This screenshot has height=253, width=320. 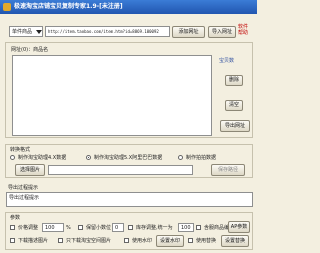 What do you see at coordinates (39, 32) in the screenshot?
I see `chevron-down-icon` at bounding box center [39, 32].